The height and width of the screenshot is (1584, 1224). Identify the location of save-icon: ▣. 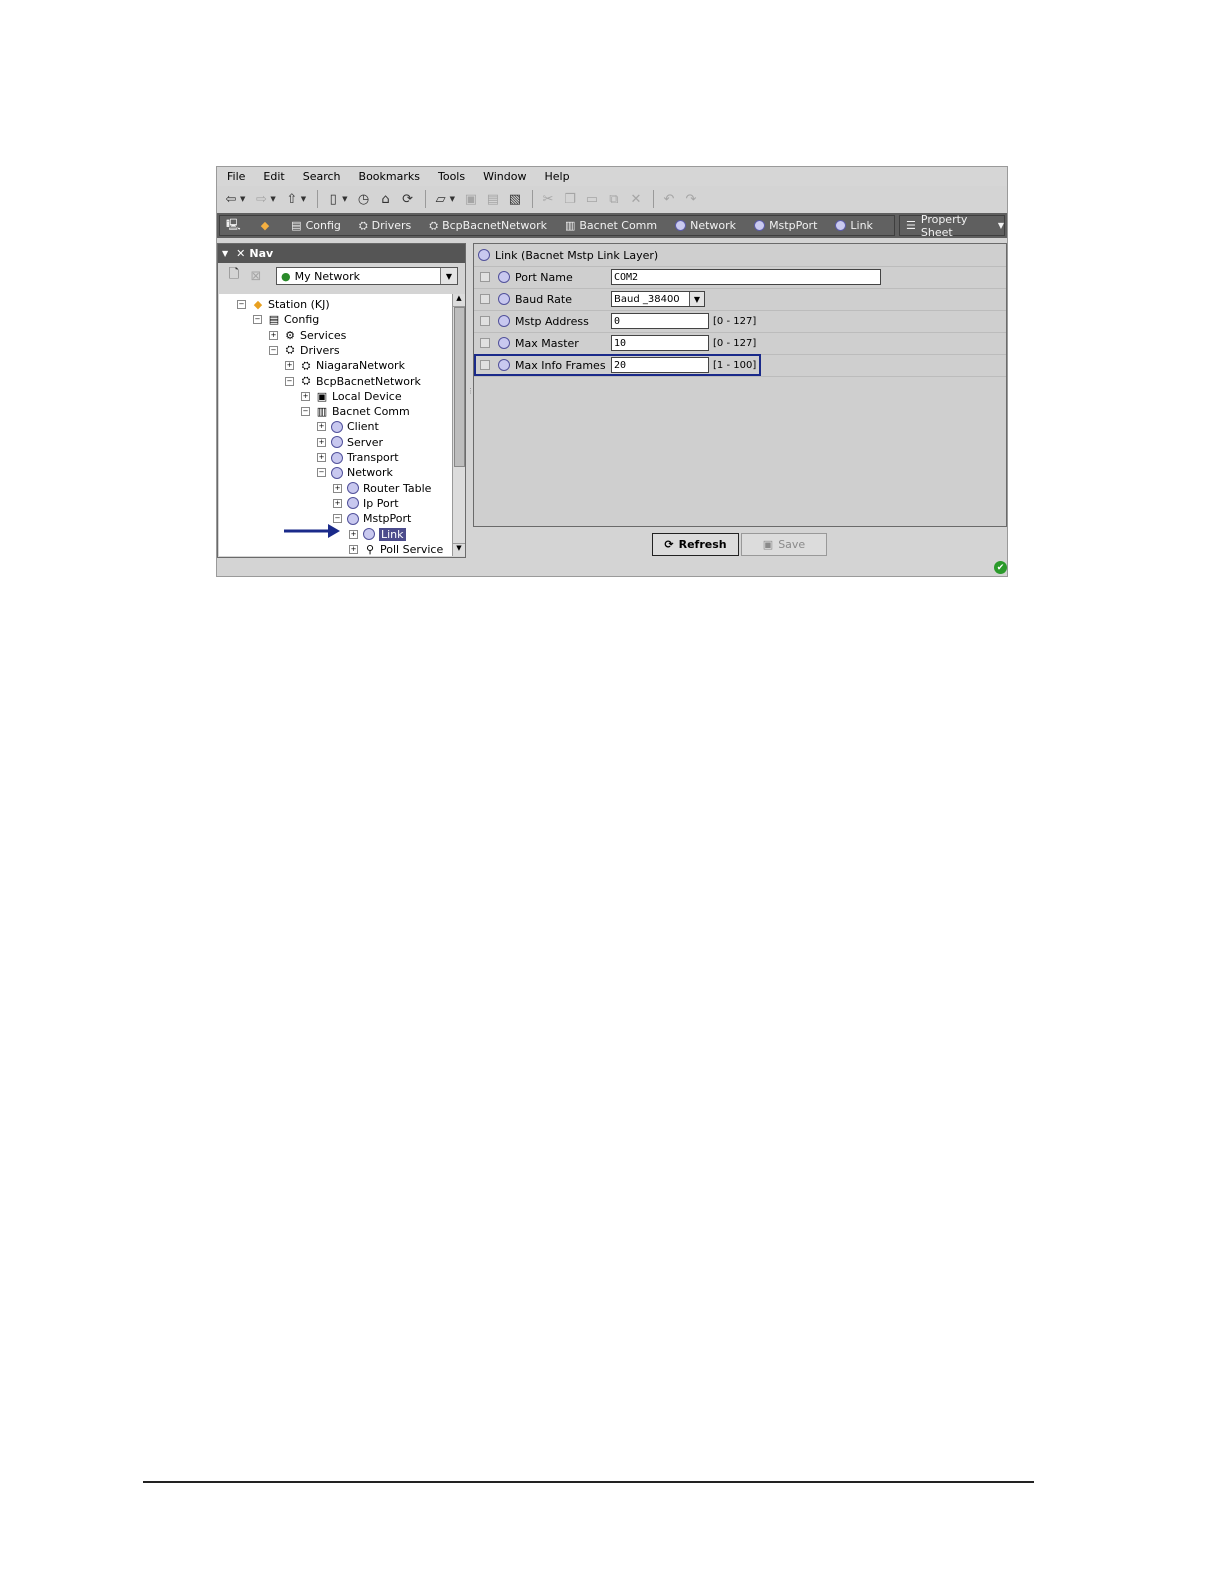
(471, 199).